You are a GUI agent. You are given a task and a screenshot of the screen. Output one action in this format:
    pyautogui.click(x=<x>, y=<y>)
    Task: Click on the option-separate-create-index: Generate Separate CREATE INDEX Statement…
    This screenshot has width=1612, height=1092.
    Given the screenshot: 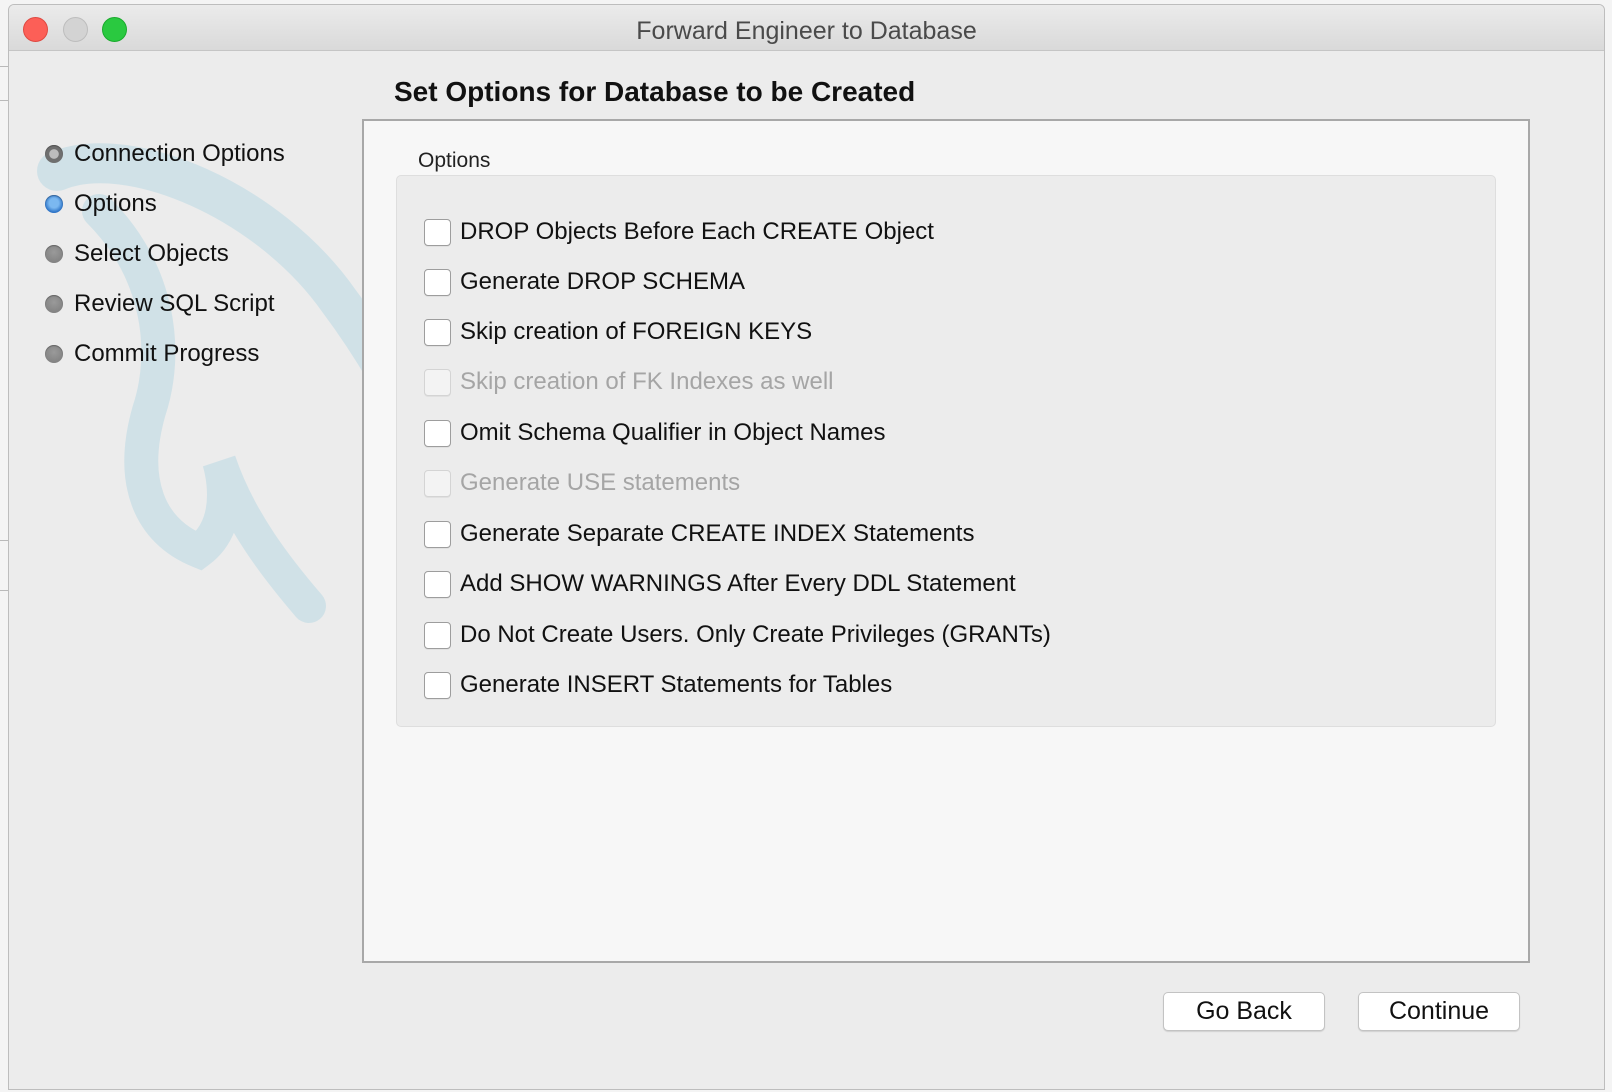 What is the action you would take?
    pyautogui.click(x=699, y=534)
    